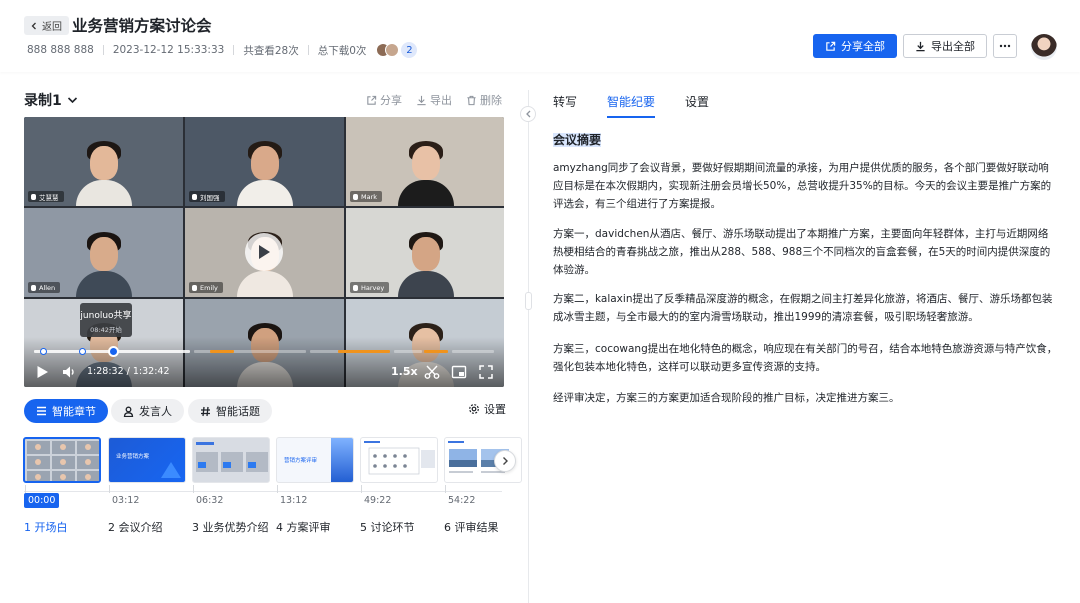 The height and width of the screenshot is (603, 1080). What do you see at coordinates (293, 500) in the screenshot?
I see `chapter-timestamp: 13:12` at bounding box center [293, 500].